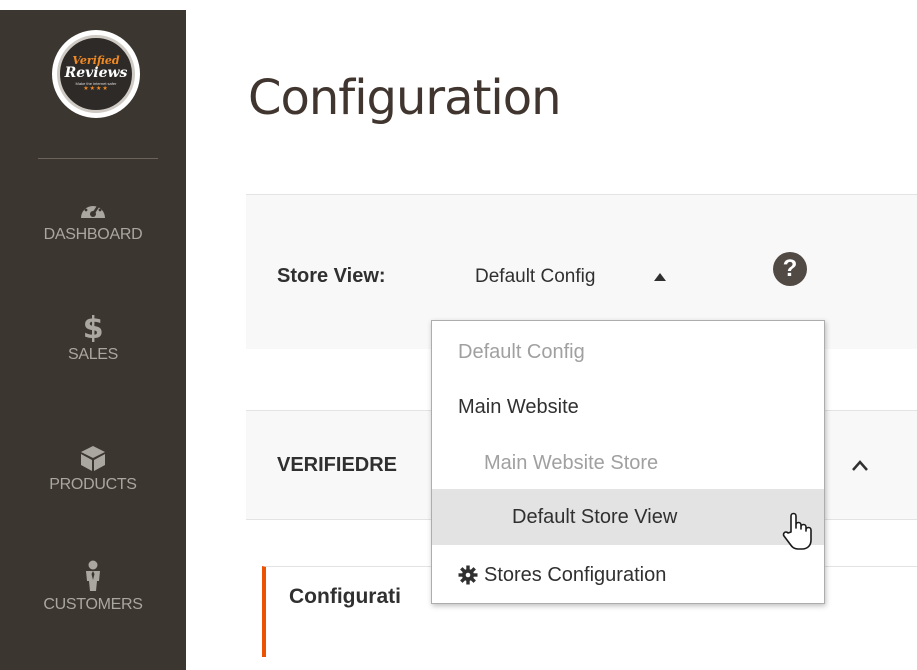 This screenshot has width=917, height=670. What do you see at coordinates (790, 269) in the screenshot?
I see `help-icon: ?` at bounding box center [790, 269].